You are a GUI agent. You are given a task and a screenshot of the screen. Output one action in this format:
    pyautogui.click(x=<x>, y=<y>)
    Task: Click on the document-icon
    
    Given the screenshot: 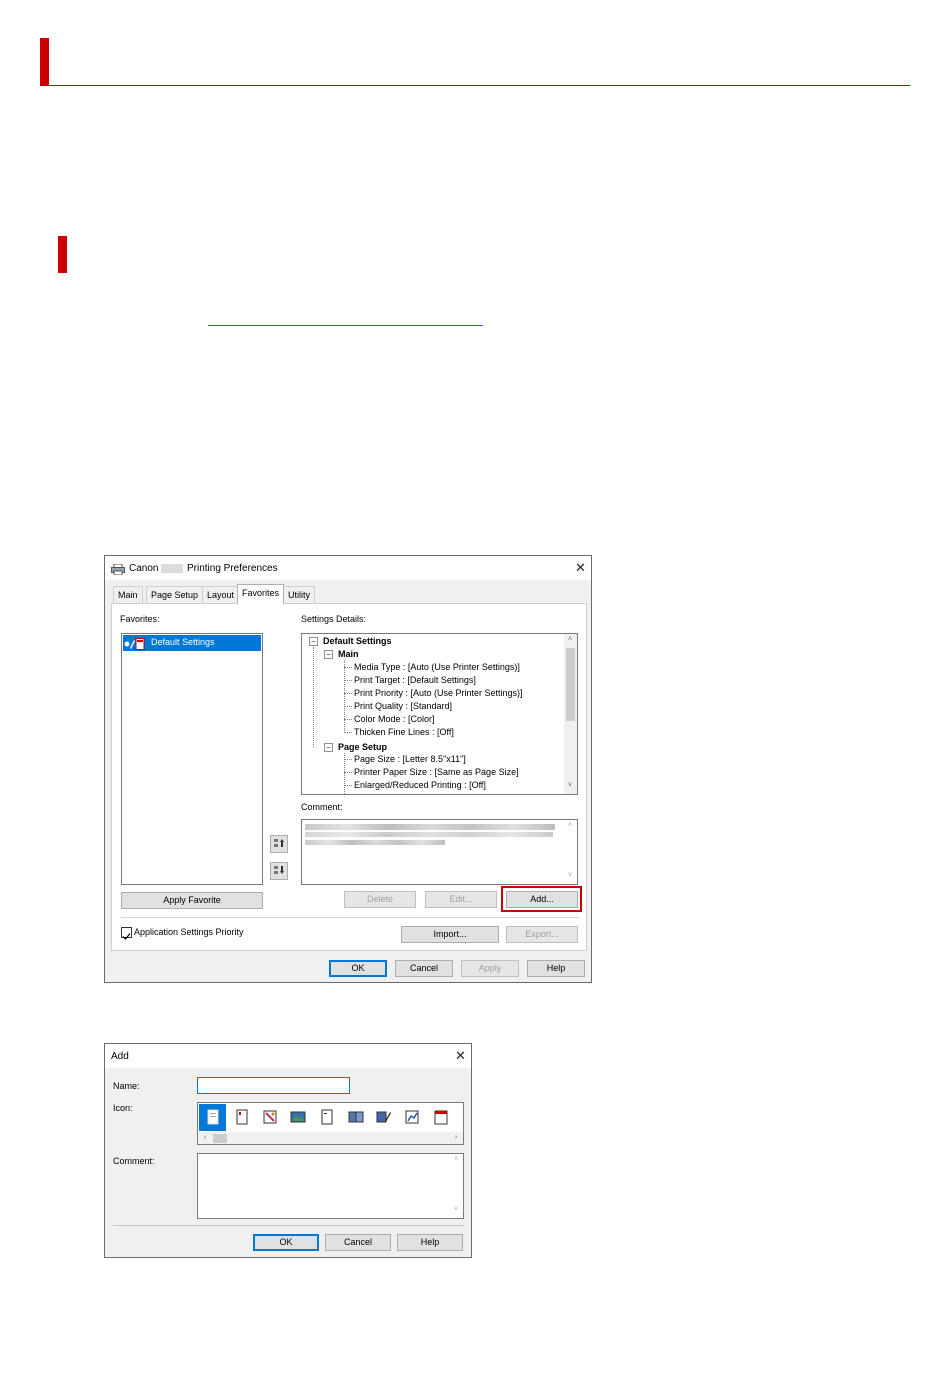 What is the action you would take?
    pyautogui.click(x=213, y=1117)
    